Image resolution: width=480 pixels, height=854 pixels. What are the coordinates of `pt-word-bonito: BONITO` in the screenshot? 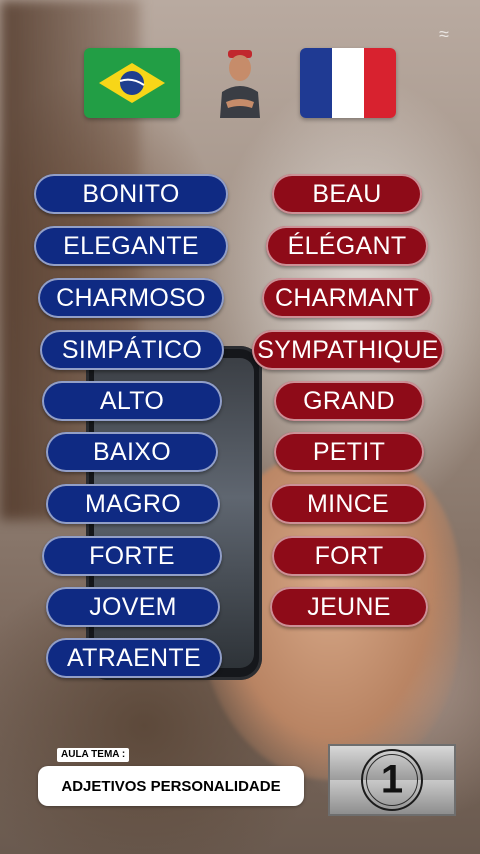 It's located at (131, 194).